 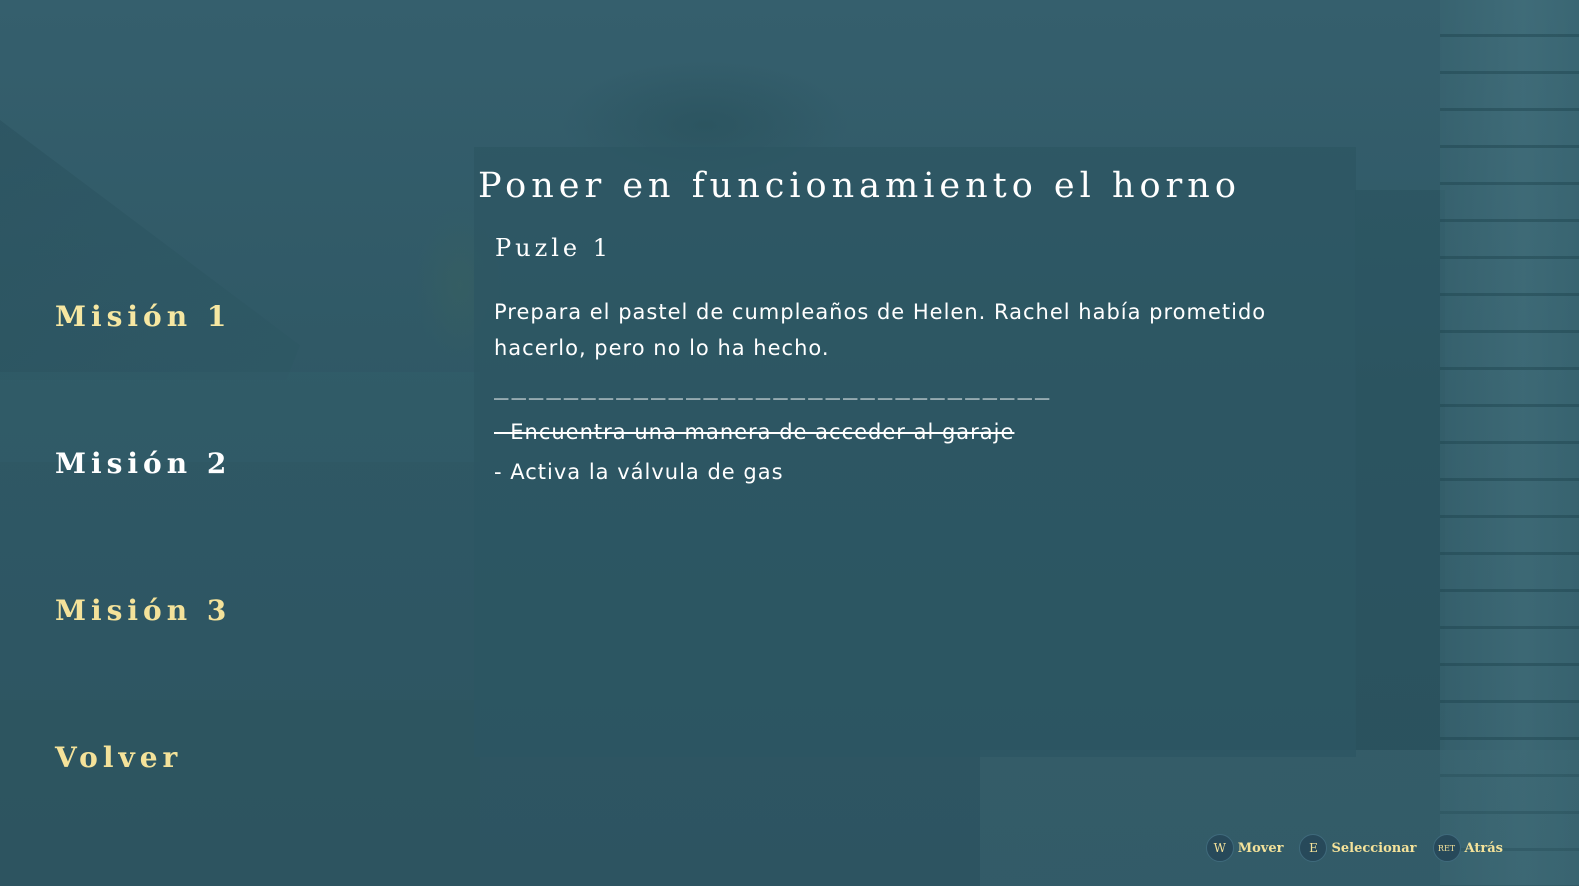 I want to click on background-floor, so click(x=1279, y=818).